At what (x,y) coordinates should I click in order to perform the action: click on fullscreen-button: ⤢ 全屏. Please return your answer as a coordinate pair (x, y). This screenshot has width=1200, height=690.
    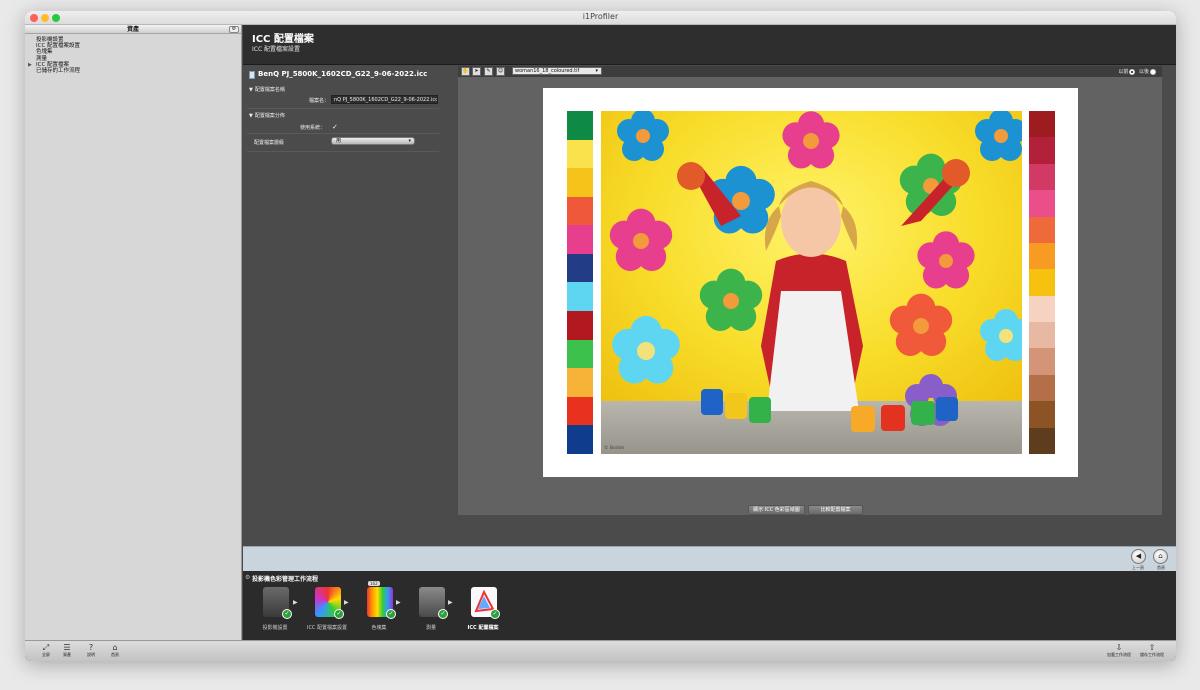
    Looking at the image, I should click on (46, 650).